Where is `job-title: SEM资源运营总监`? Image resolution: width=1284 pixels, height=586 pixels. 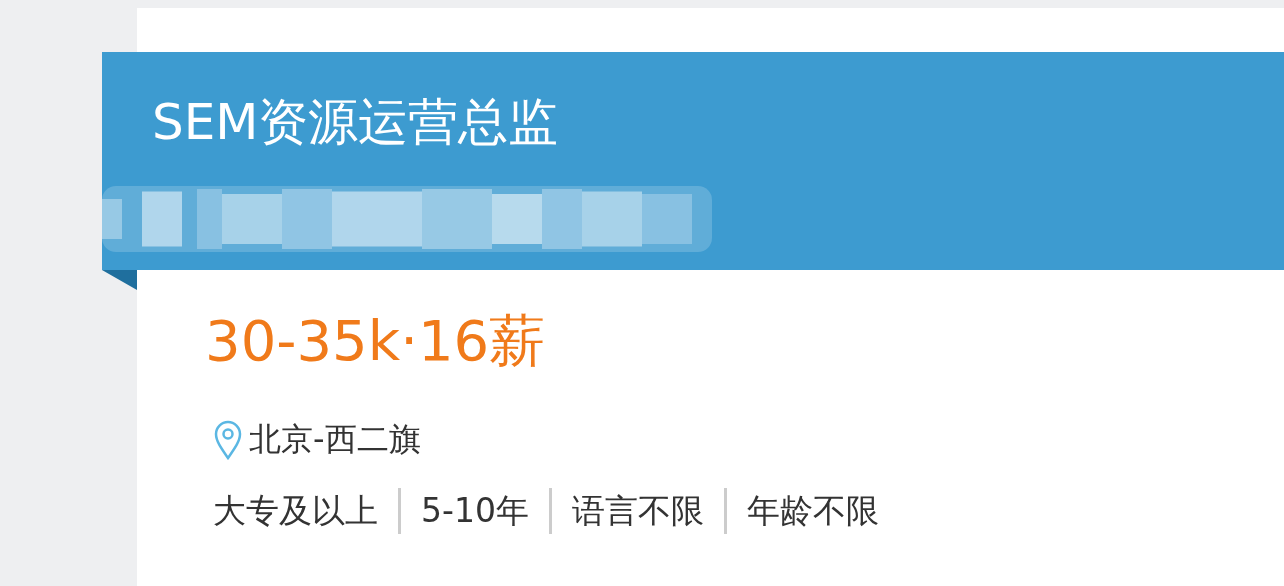
job-title: SEM资源运营总监 is located at coordinates (356, 122).